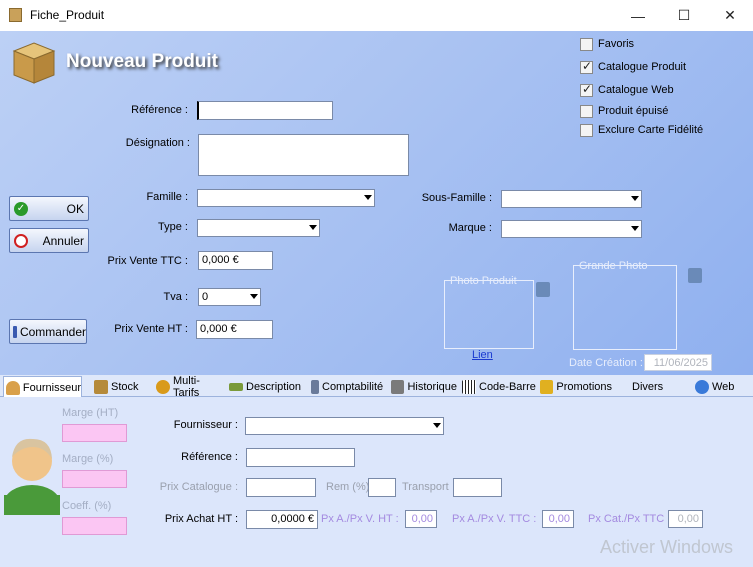 The image size is (753, 567). Describe the element at coordinates (167, 197) in the screenshot. I see `famille-label: Famille :` at that location.